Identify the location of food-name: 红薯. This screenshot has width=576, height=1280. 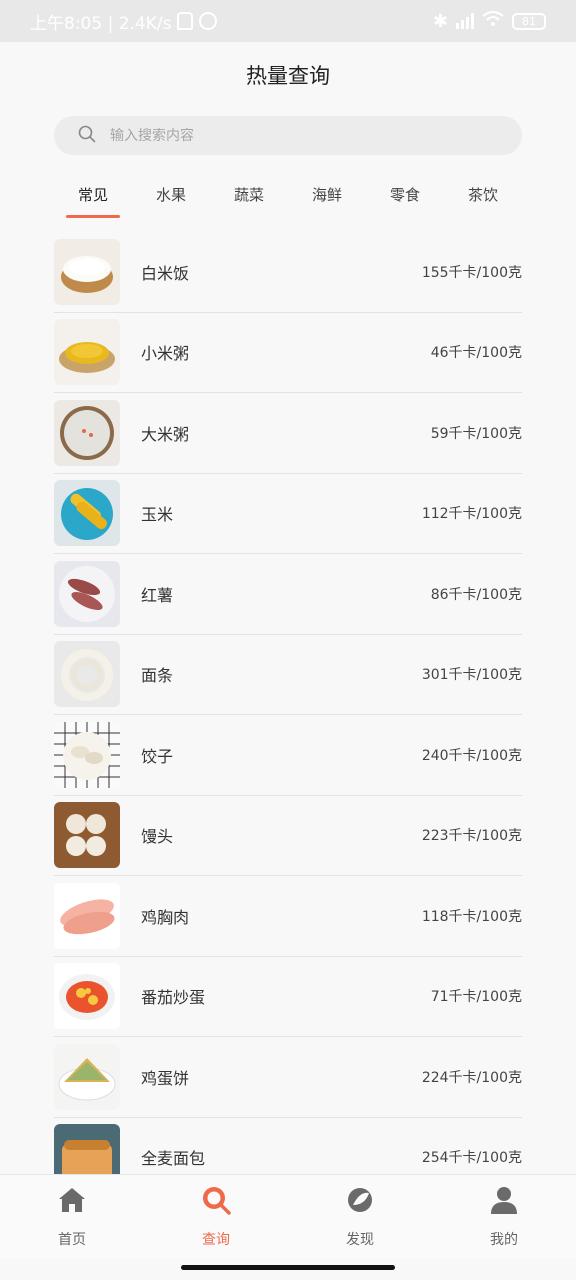
(157, 595).